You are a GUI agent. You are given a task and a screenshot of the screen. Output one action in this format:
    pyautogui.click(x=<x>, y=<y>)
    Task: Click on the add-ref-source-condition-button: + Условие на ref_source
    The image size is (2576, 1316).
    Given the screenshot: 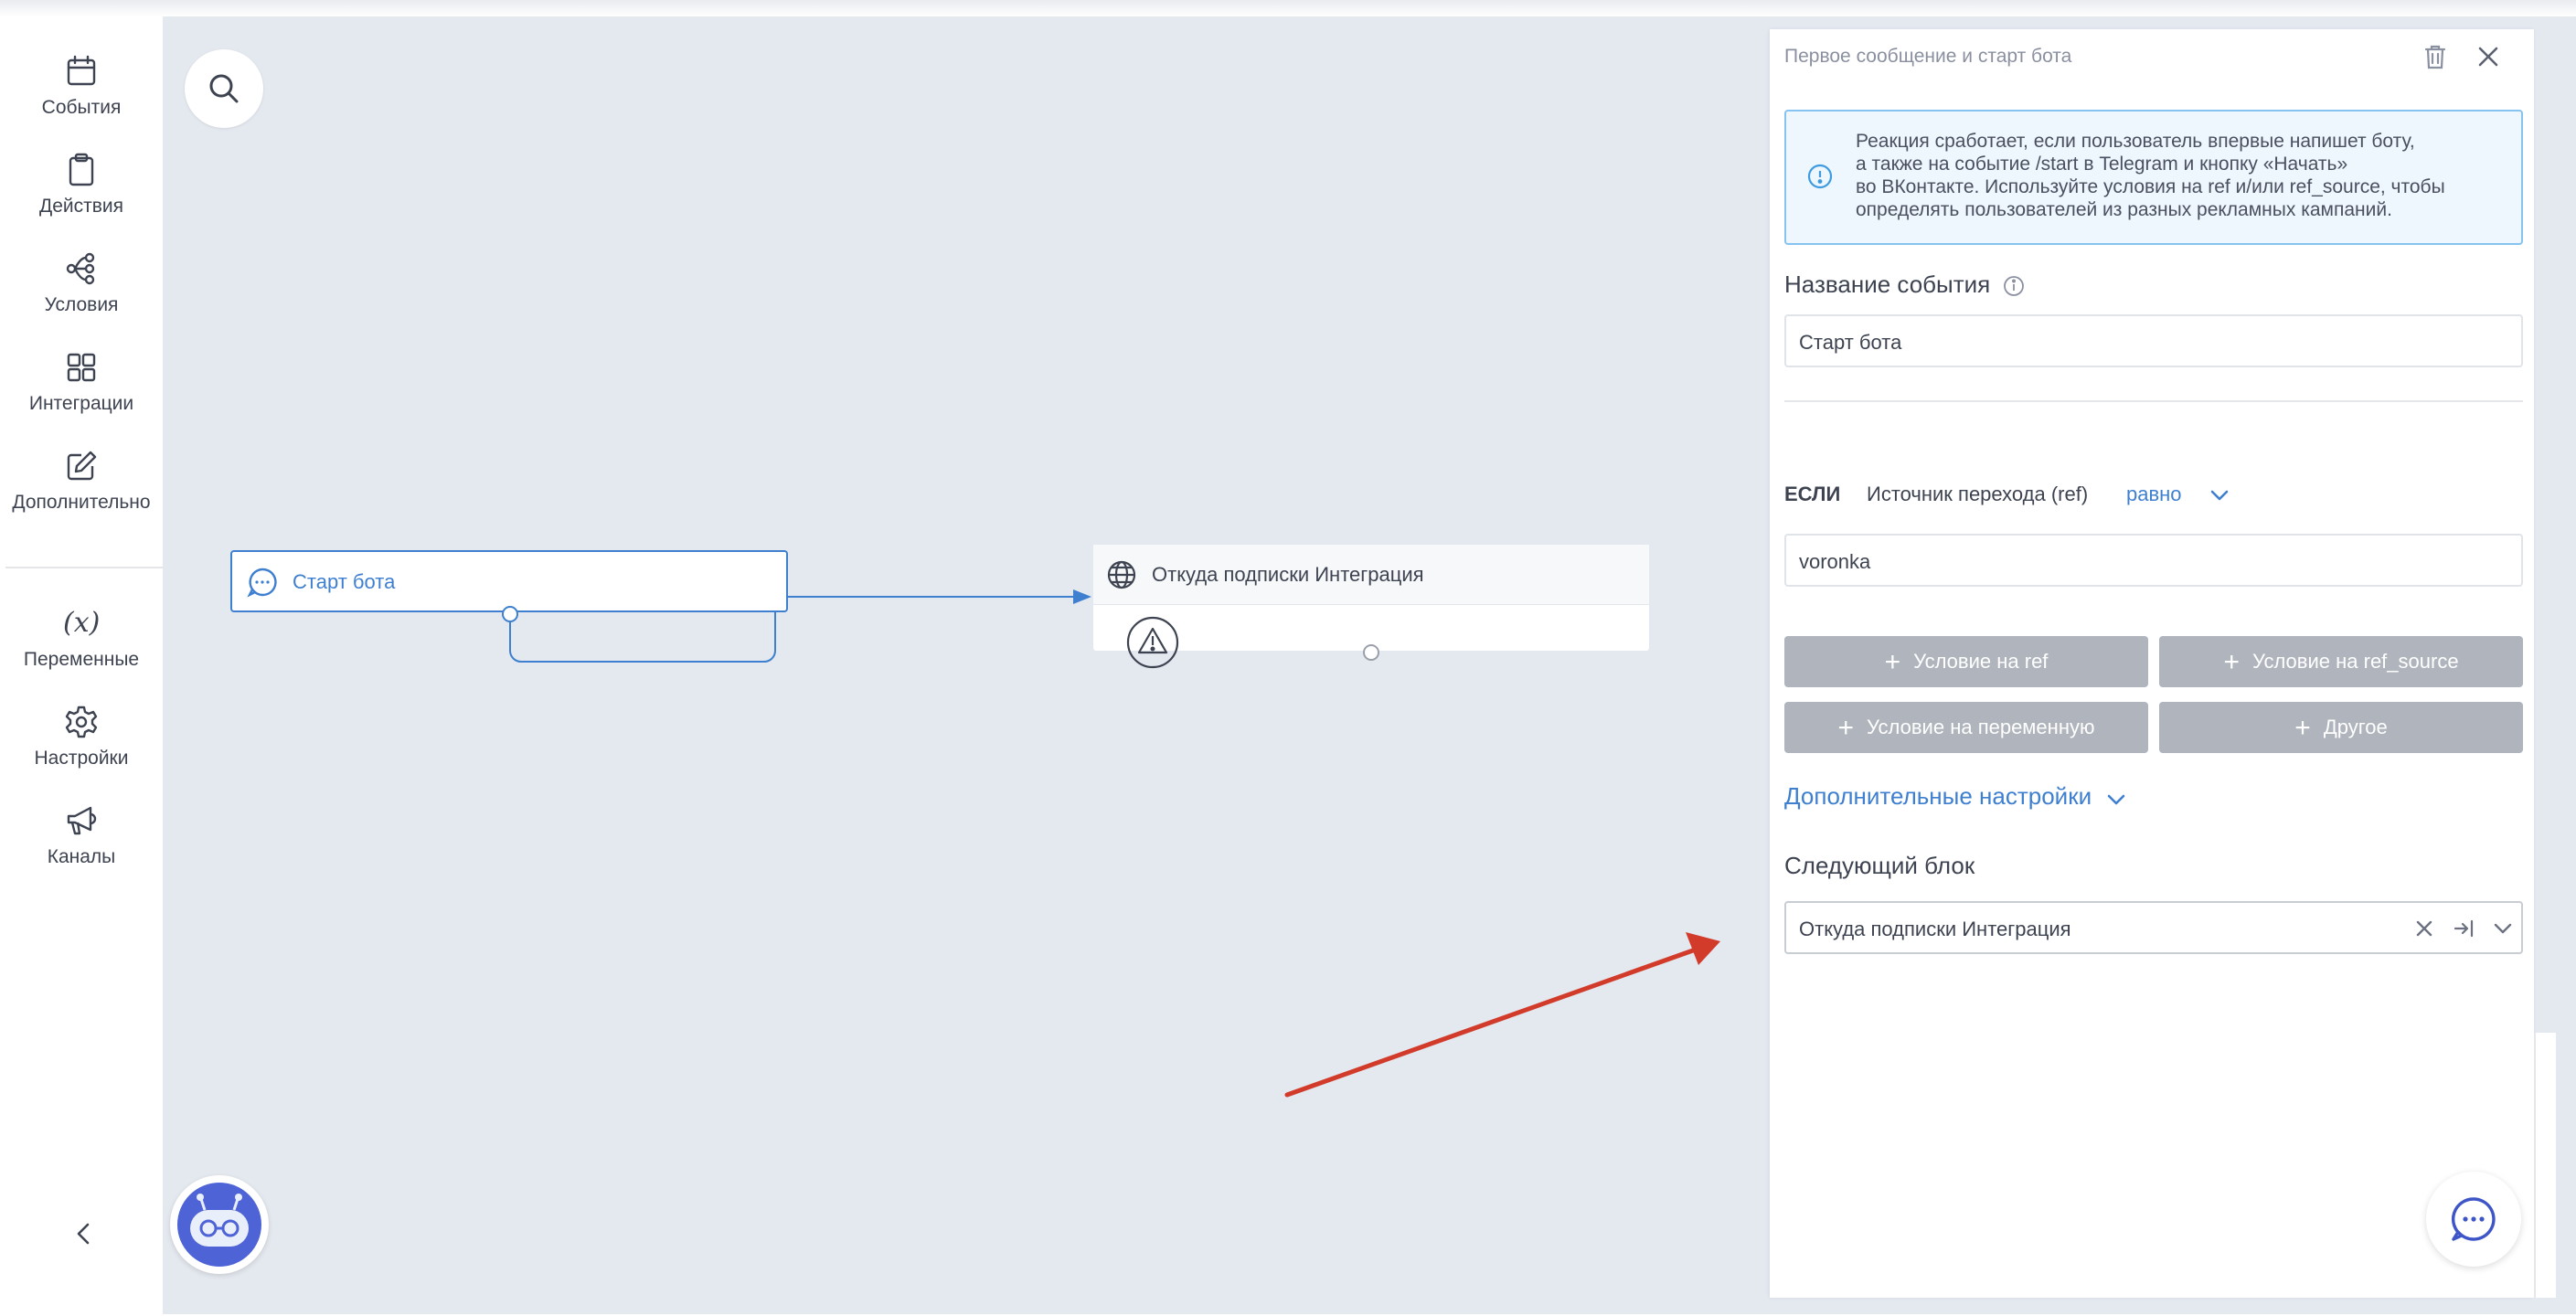 What is the action you would take?
    pyautogui.click(x=2341, y=661)
    